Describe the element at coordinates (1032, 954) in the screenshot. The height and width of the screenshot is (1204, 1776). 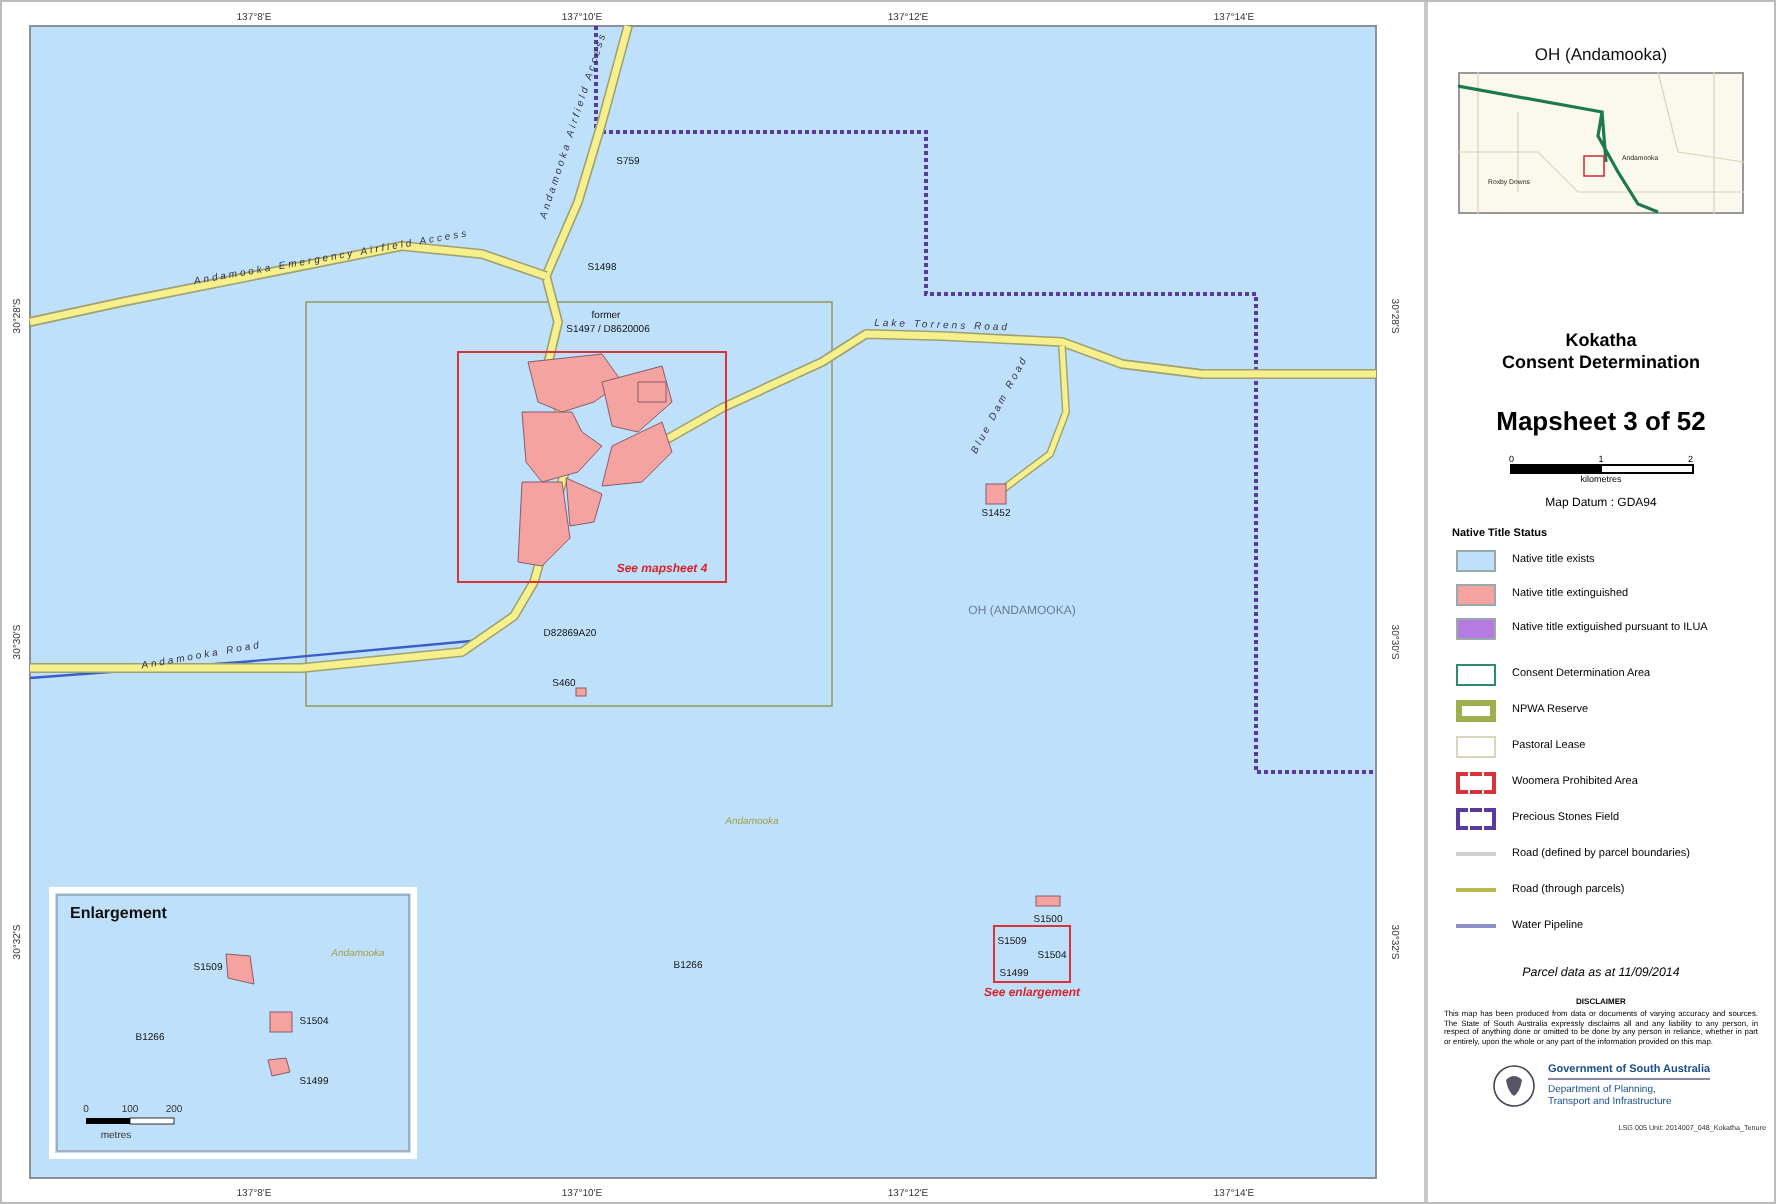
I see `enlargement-extent-frame` at that location.